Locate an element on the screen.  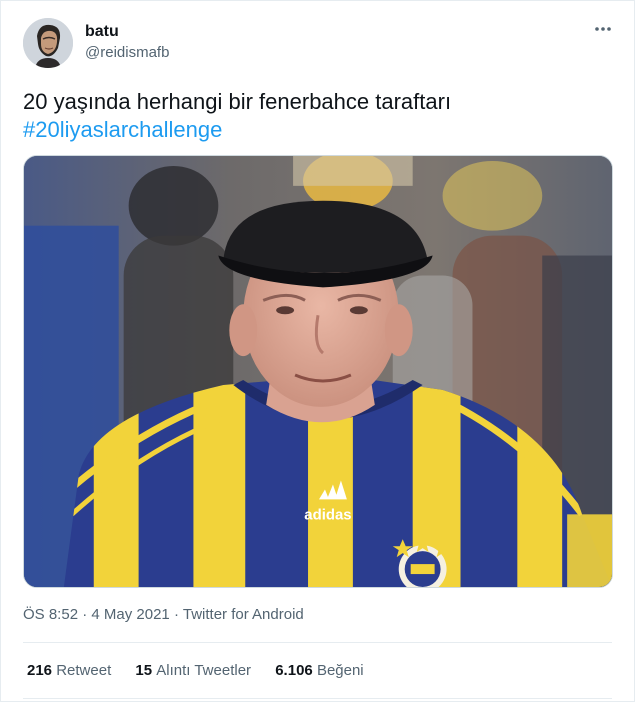
user-handle: @reidismafb is located at coordinates (127, 53).